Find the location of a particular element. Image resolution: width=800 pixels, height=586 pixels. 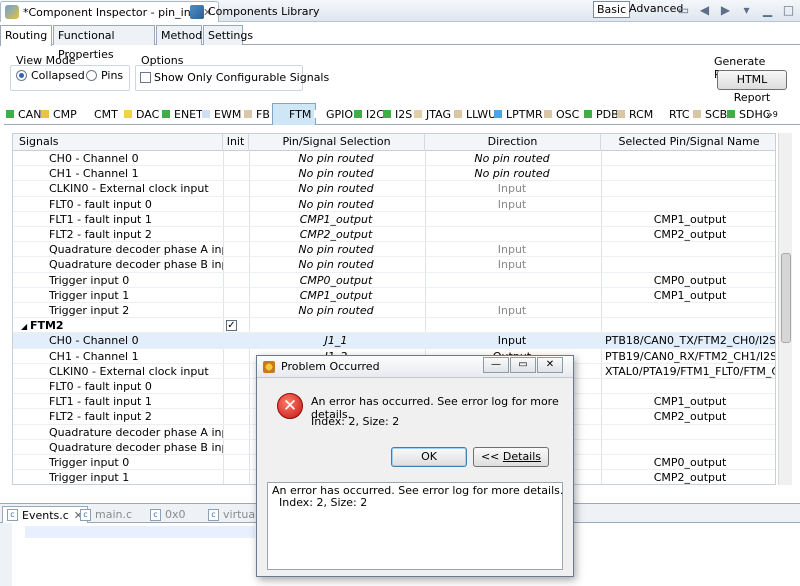

peripheral-tab-label: CMP is located at coordinates (65, 114).